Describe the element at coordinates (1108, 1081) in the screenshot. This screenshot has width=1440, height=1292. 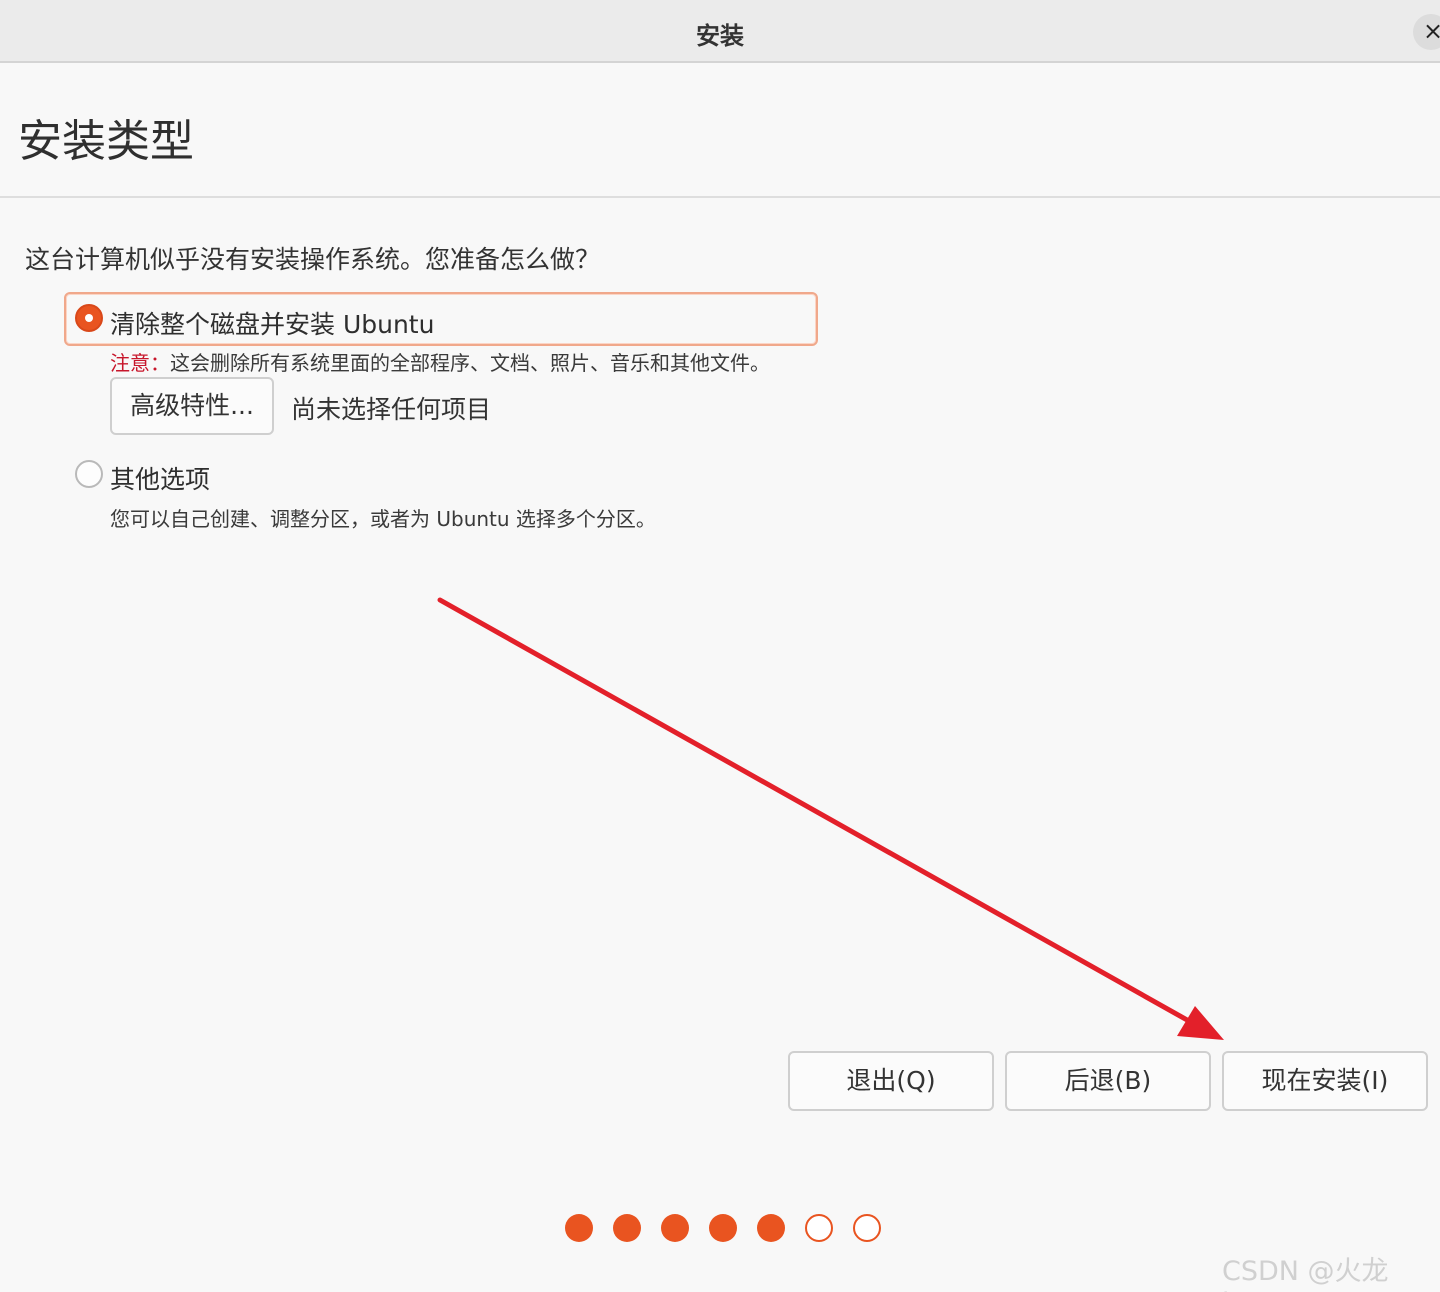
I see `back-button: 后退(B)` at that location.